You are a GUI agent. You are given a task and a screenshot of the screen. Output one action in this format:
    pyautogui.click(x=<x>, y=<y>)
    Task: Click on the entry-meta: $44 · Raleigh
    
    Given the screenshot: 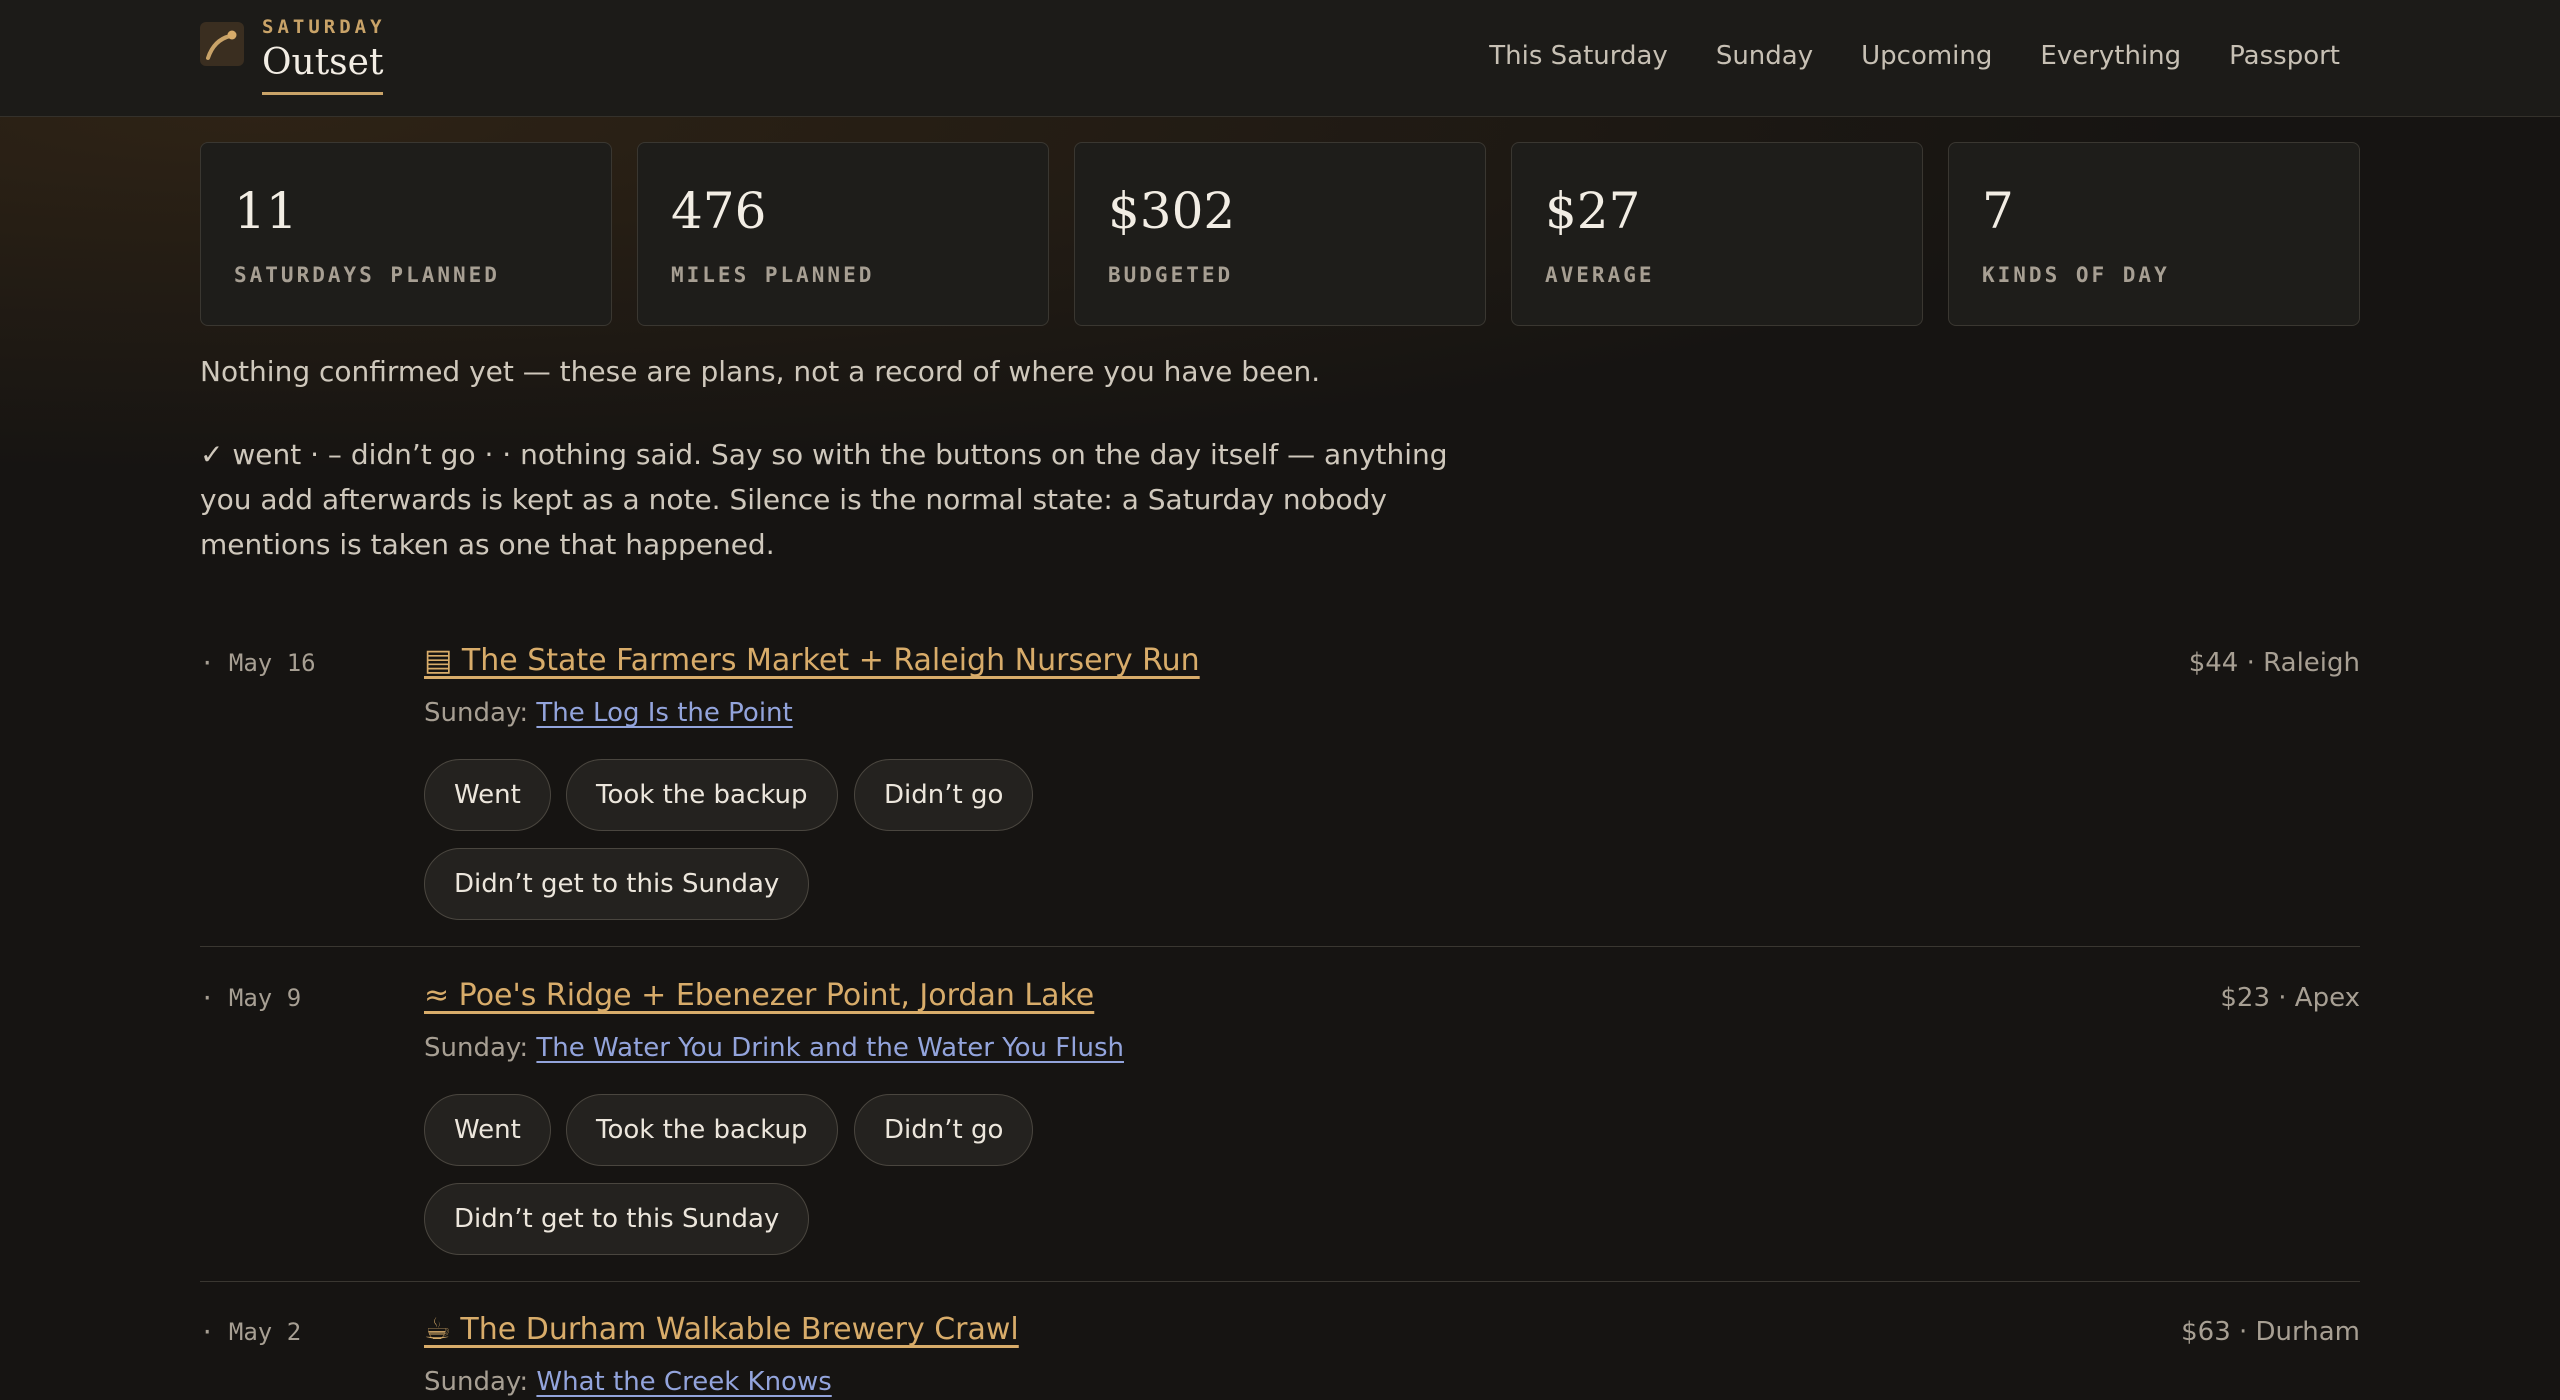 What is the action you would take?
    pyautogui.click(x=2274, y=663)
    